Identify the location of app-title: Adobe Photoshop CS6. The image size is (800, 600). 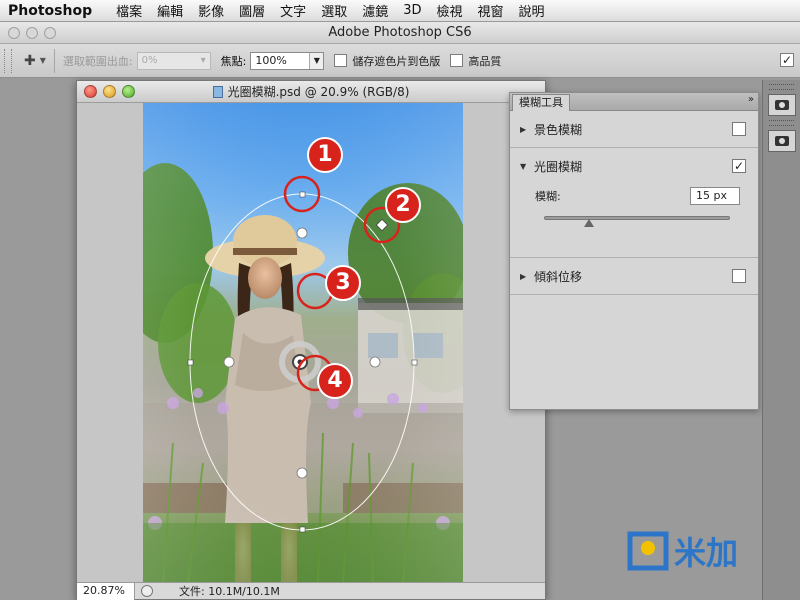
(400, 32).